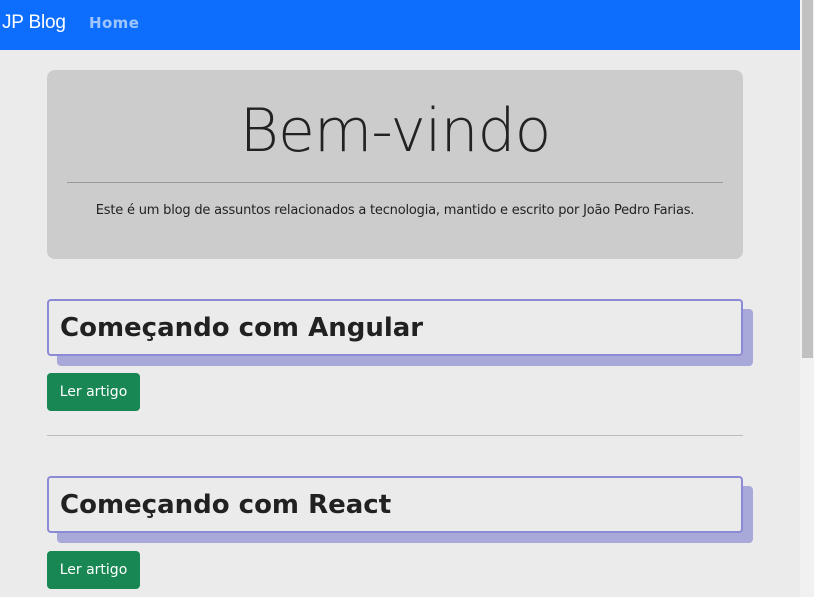 This screenshot has height=597, width=814. What do you see at coordinates (807, 179) in the screenshot?
I see `scrollbar-thumb` at bounding box center [807, 179].